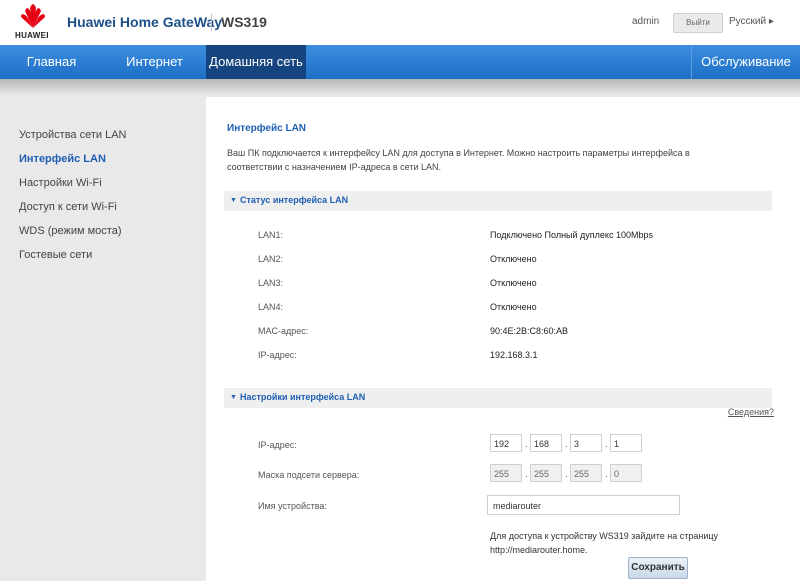  Describe the element at coordinates (211, 22) in the screenshot. I see `title-divider` at that location.